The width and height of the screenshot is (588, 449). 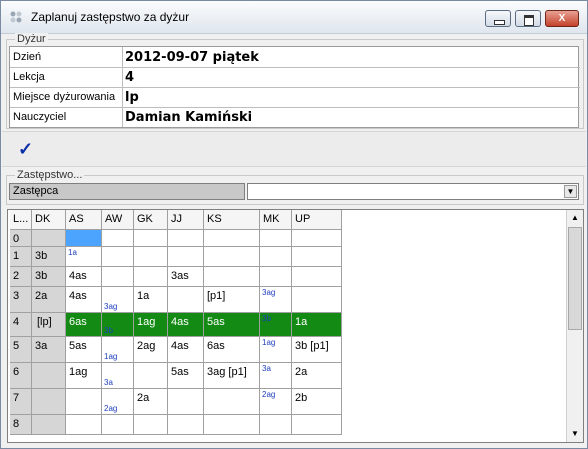 What do you see at coordinates (317, 402) in the screenshot?
I see `schedule-cell: 2b` at bounding box center [317, 402].